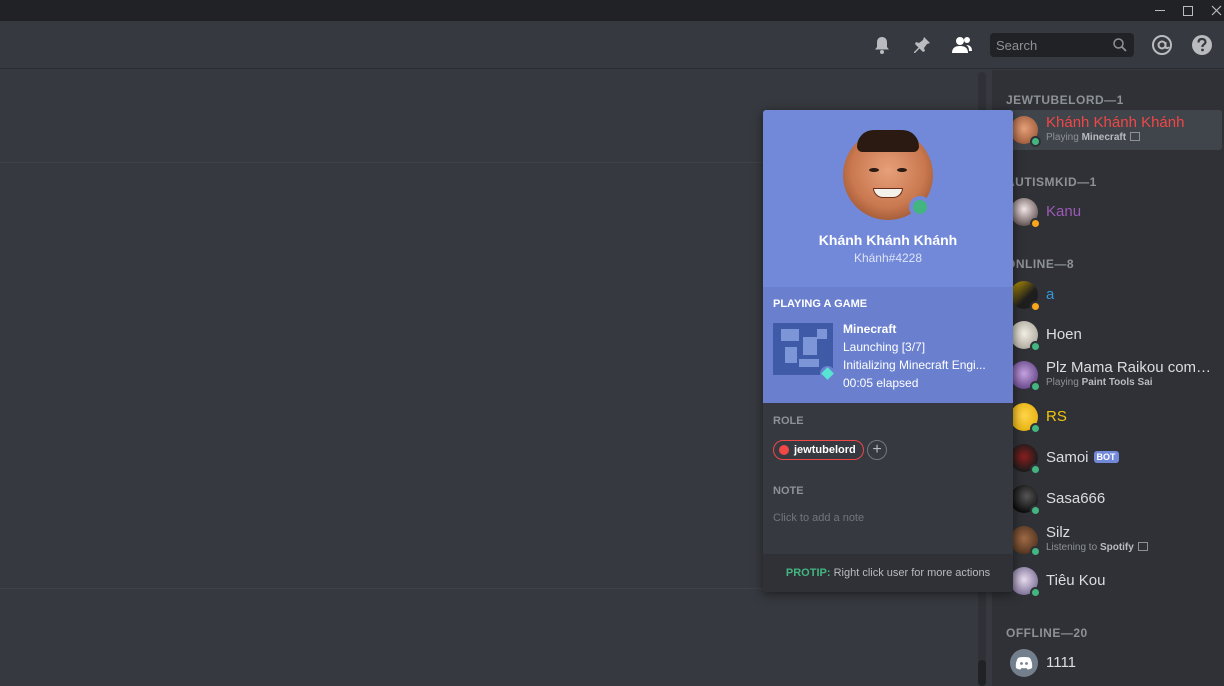 The width and height of the screenshot is (1224, 686). I want to click on member-item: Hoen, so click(1111, 335).